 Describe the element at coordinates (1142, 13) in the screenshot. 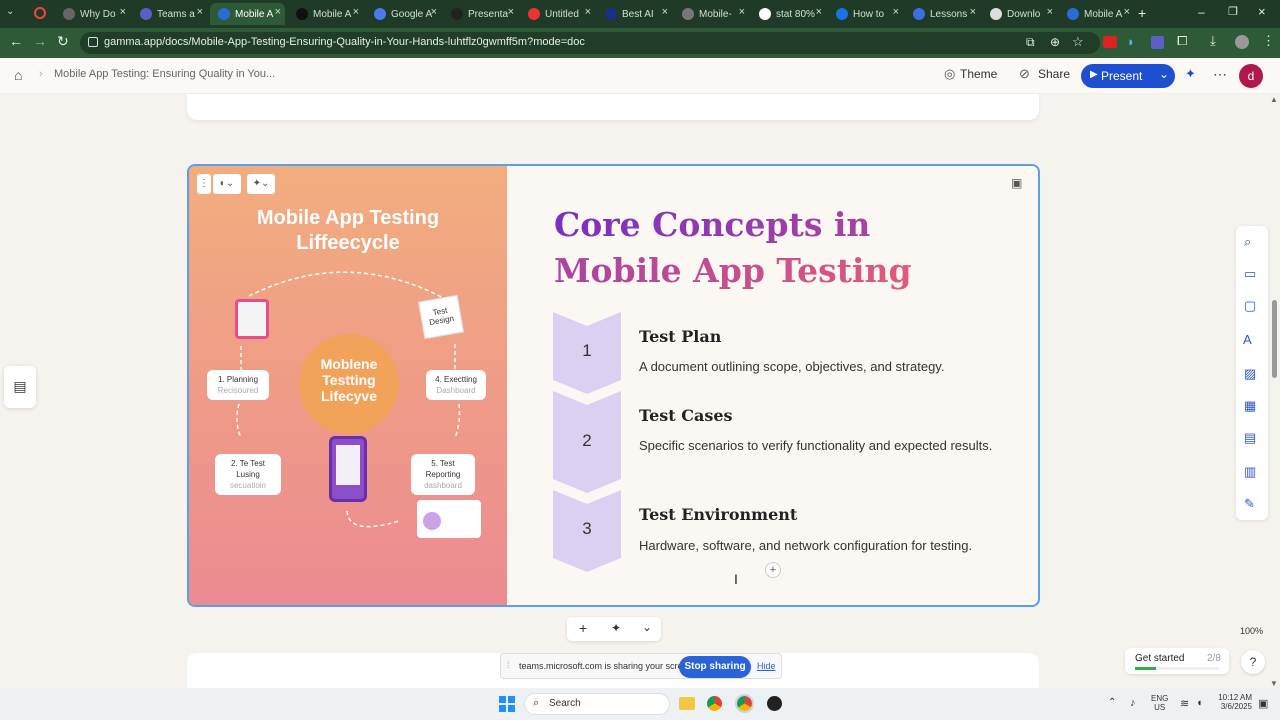

I see `new-tab-button: +` at that location.